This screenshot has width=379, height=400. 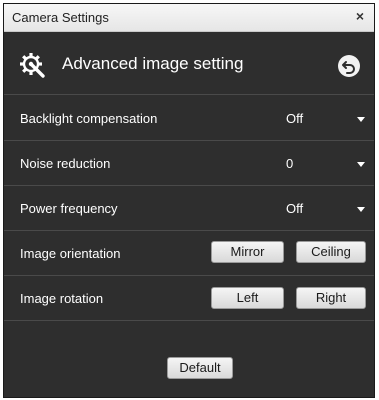 What do you see at coordinates (69, 208) in the screenshot?
I see `power-frequency-label: Power frequency` at bounding box center [69, 208].